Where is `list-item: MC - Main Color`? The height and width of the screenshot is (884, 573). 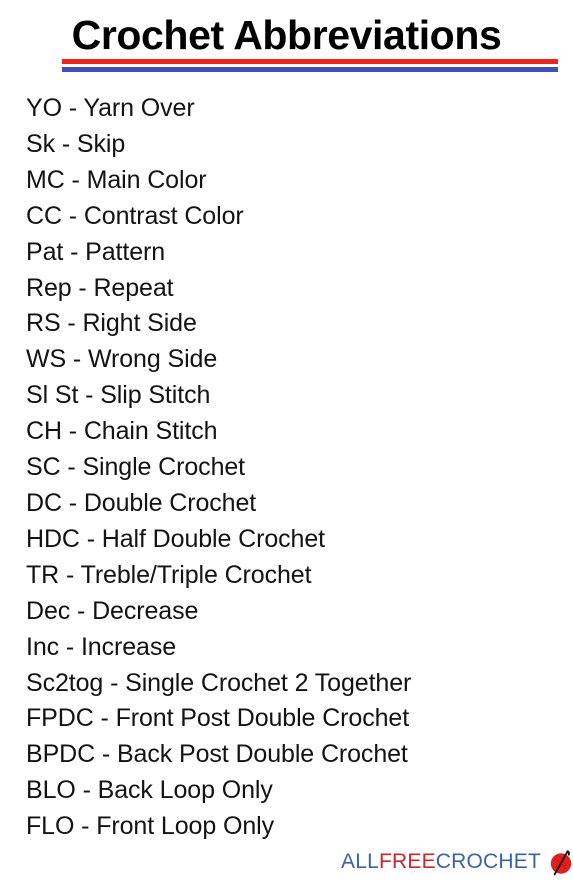
list-item: MC - Main Color is located at coordinates (116, 179).